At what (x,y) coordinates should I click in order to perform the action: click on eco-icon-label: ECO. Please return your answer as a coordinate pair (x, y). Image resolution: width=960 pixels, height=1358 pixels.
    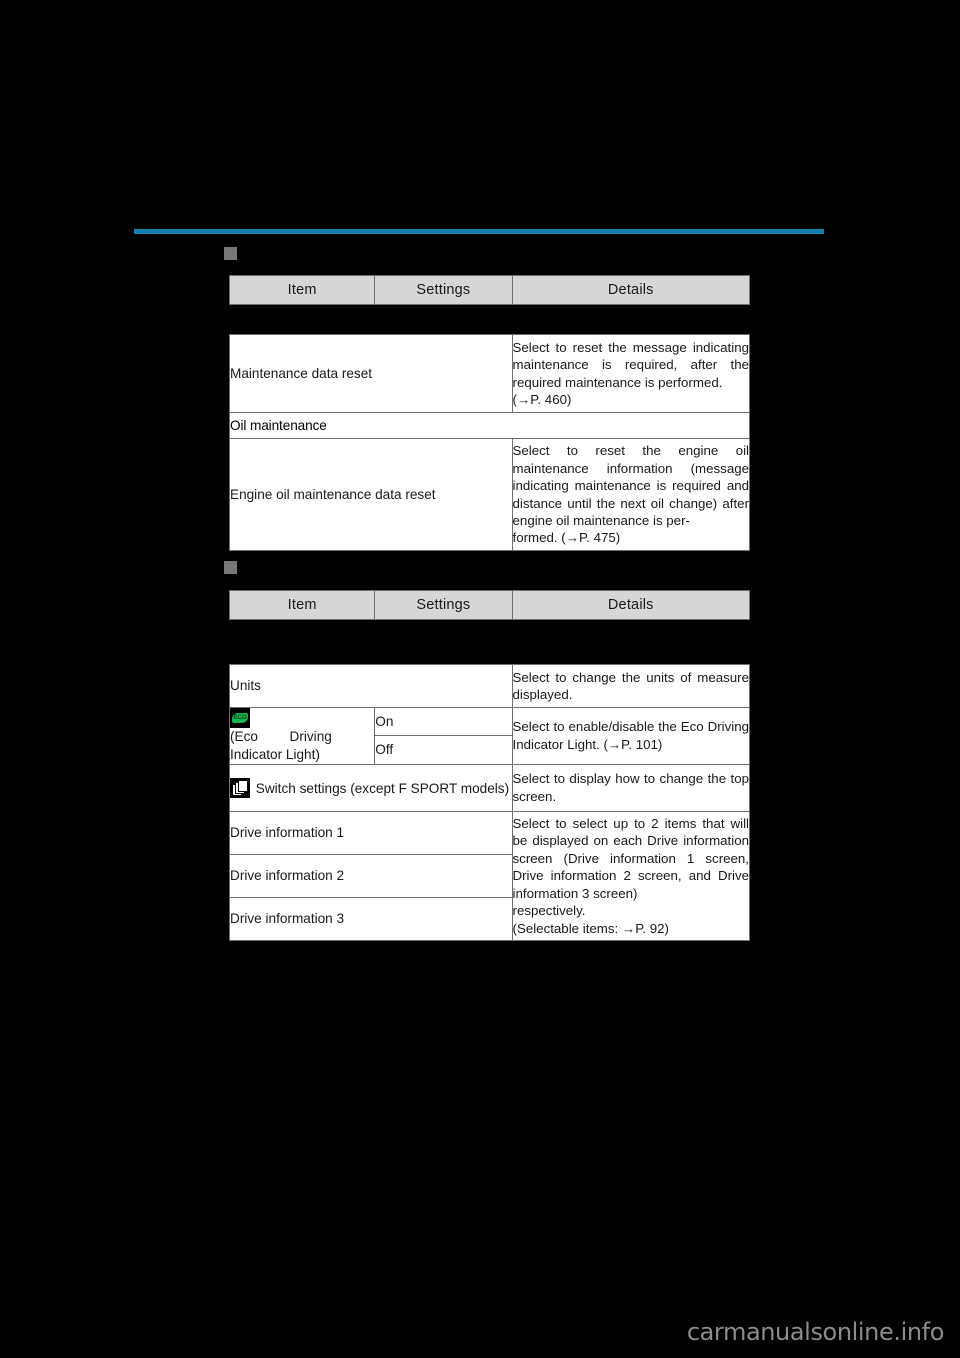
    Looking at the image, I should click on (240, 717).